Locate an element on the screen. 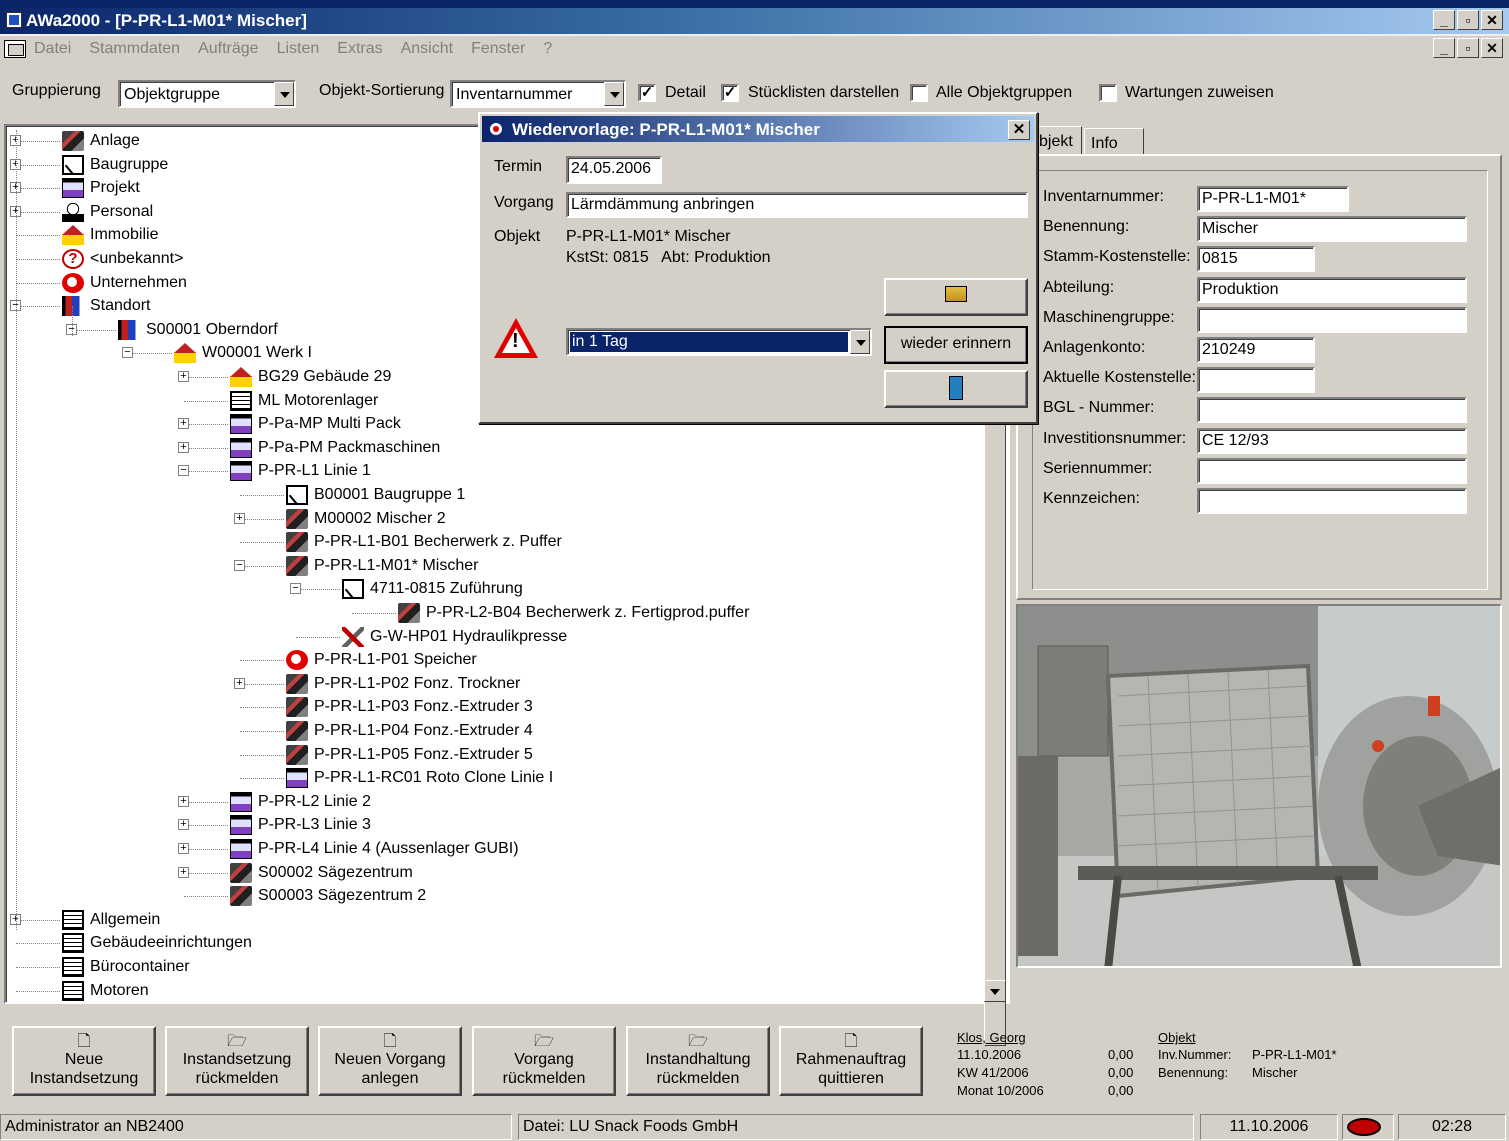  prop-field: 0815 is located at coordinates (1256, 259).